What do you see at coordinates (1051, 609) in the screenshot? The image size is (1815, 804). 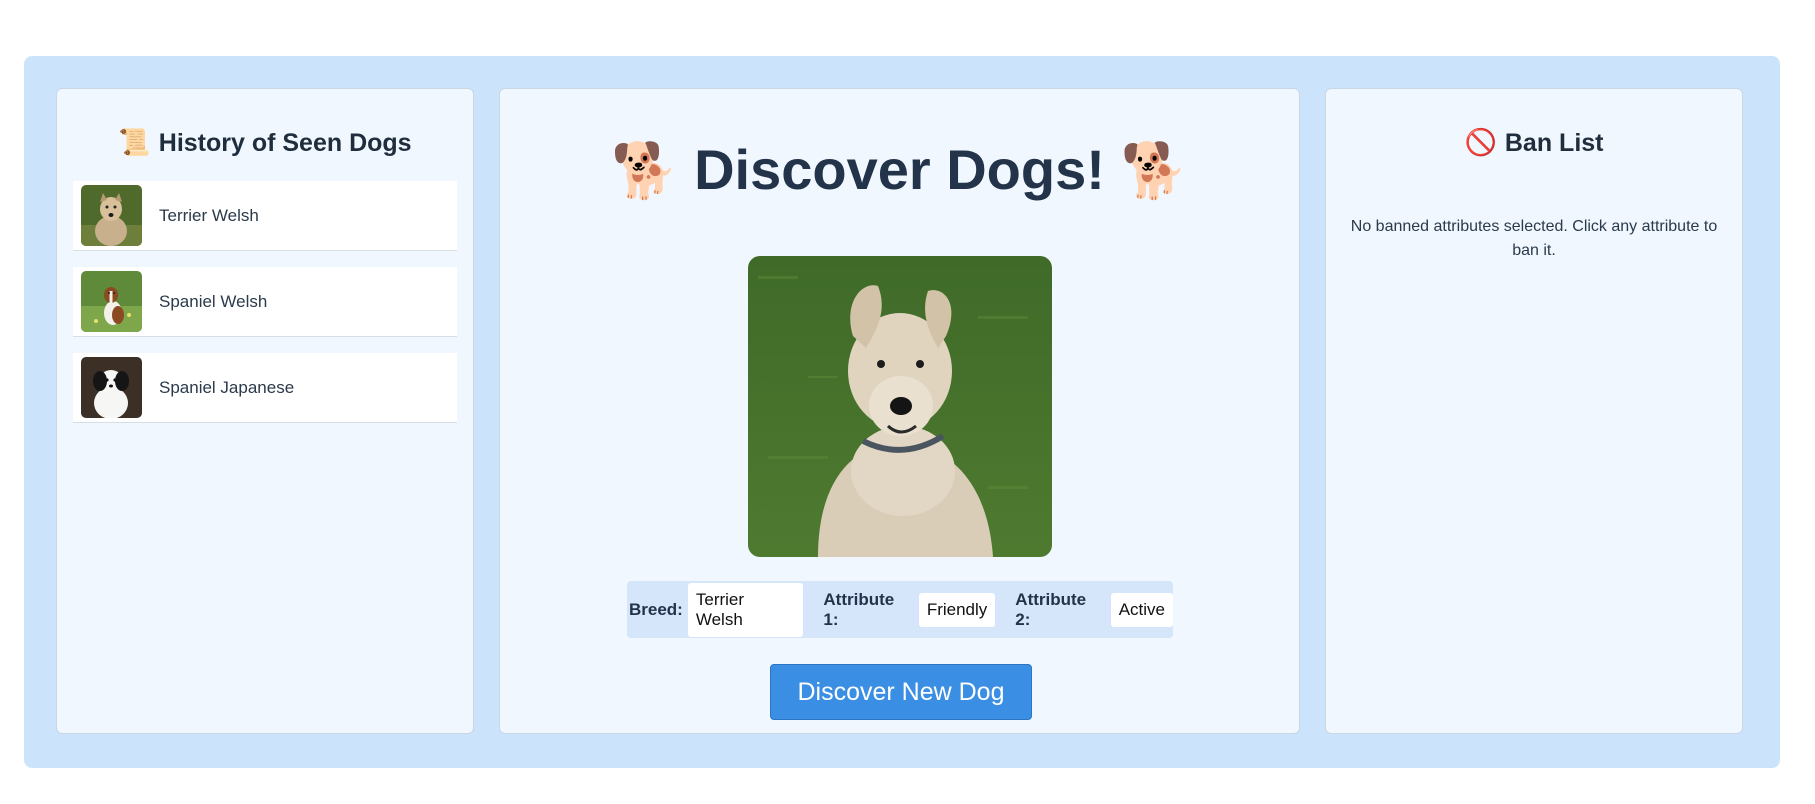 I see `attribute-2-label: Attribute 2:` at bounding box center [1051, 609].